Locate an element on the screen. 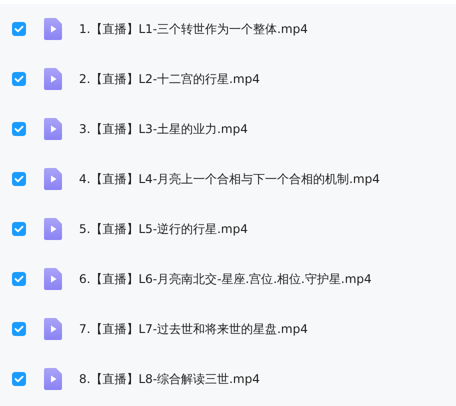 The width and height of the screenshot is (456, 406). file-name: 2.【直播】L2-十二宫的行星.mp4 is located at coordinates (169, 79).